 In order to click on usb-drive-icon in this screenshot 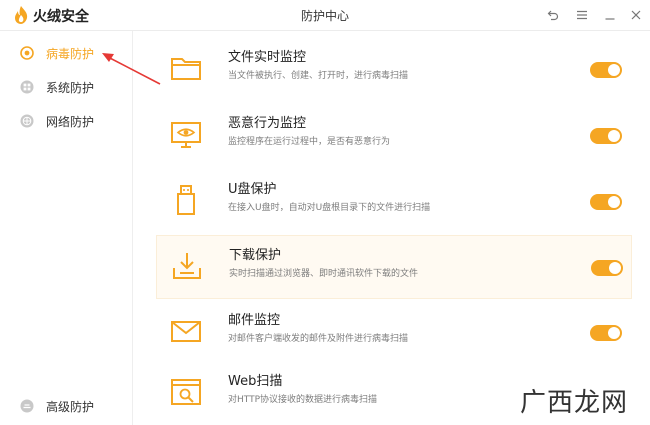, I will do `click(186, 200)`.